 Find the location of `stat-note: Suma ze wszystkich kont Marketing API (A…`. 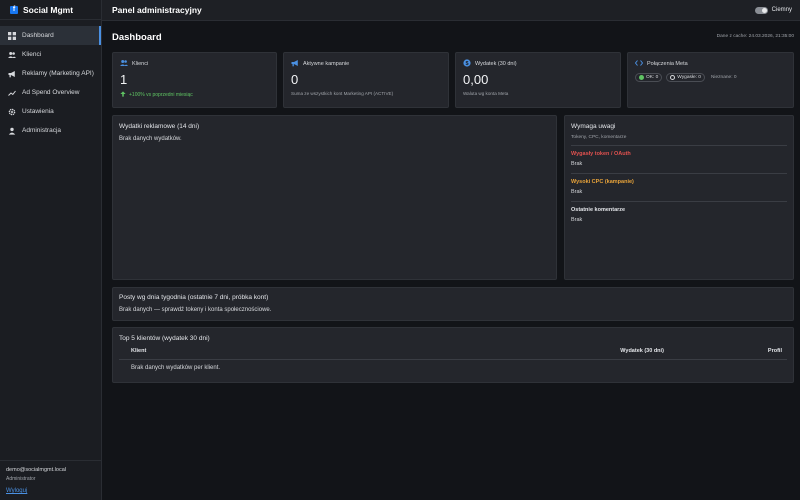

stat-note: Suma ze wszystkich kont Marketing API (A… is located at coordinates (342, 93).